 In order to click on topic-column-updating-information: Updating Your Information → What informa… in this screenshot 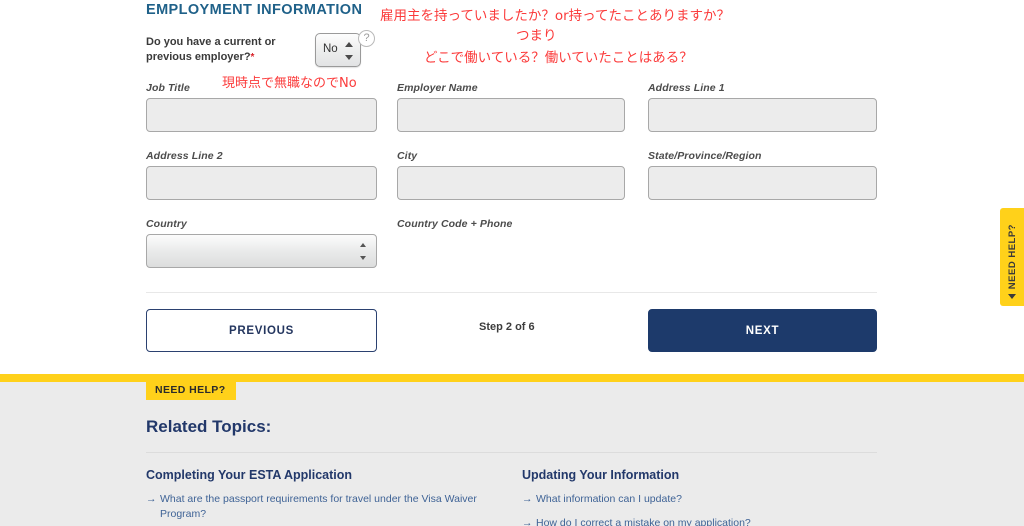, I will do `click(697, 497)`.